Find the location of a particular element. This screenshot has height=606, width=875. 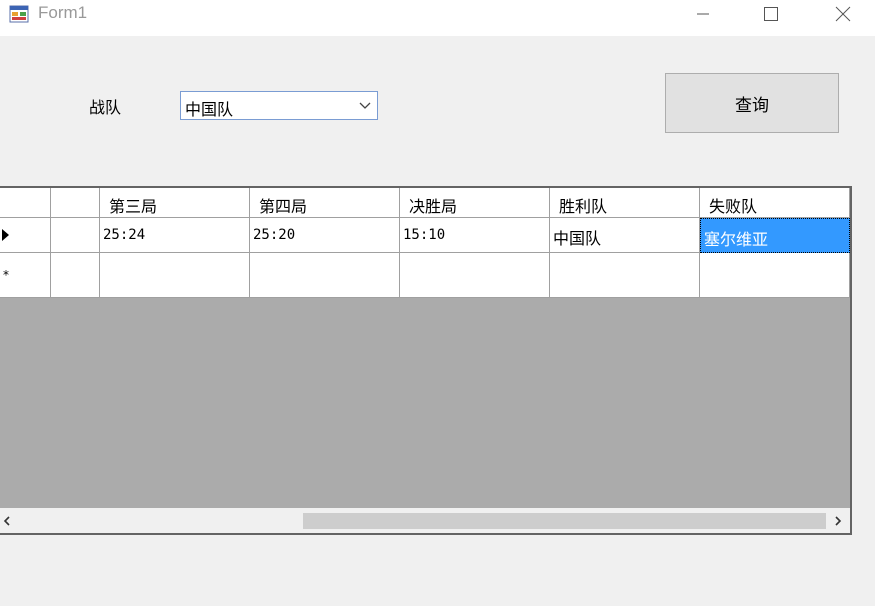

scroll-left-button is located at coordinates (7, 521).